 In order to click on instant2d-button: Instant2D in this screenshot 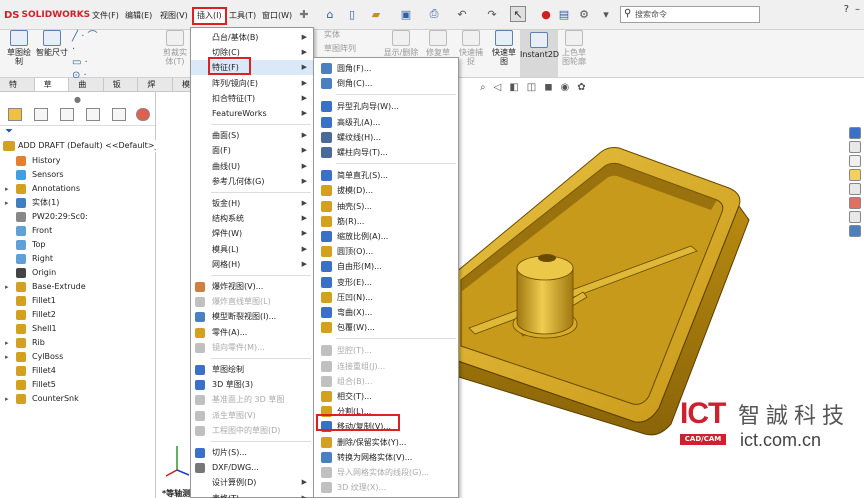, I will do `click(539, 53)`.